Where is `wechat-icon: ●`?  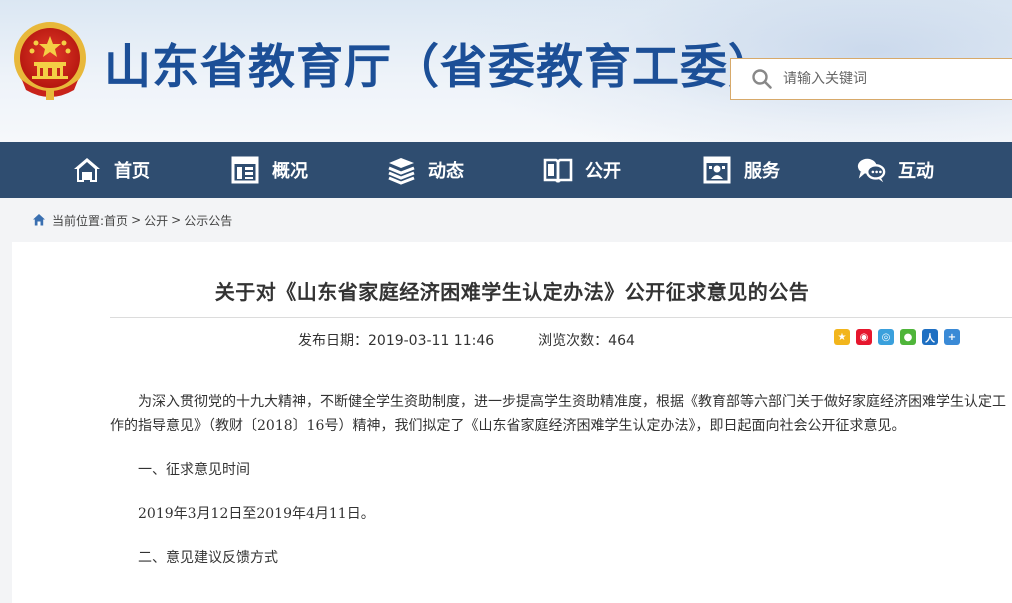
wechat-icon: ● is located at coordinates (908, 337).